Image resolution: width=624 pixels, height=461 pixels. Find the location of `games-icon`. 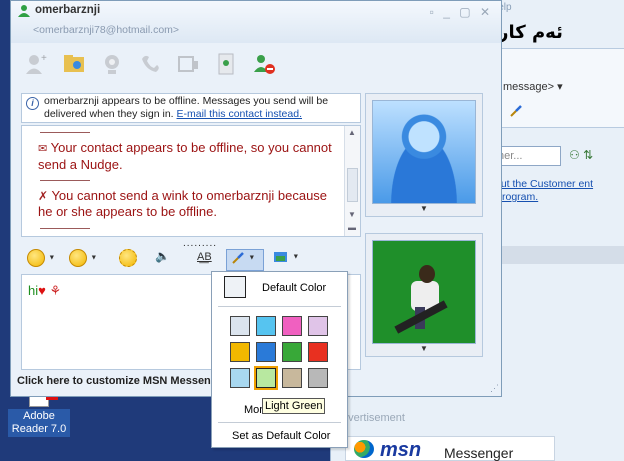

games-icon is located at coordinates (226, 64).